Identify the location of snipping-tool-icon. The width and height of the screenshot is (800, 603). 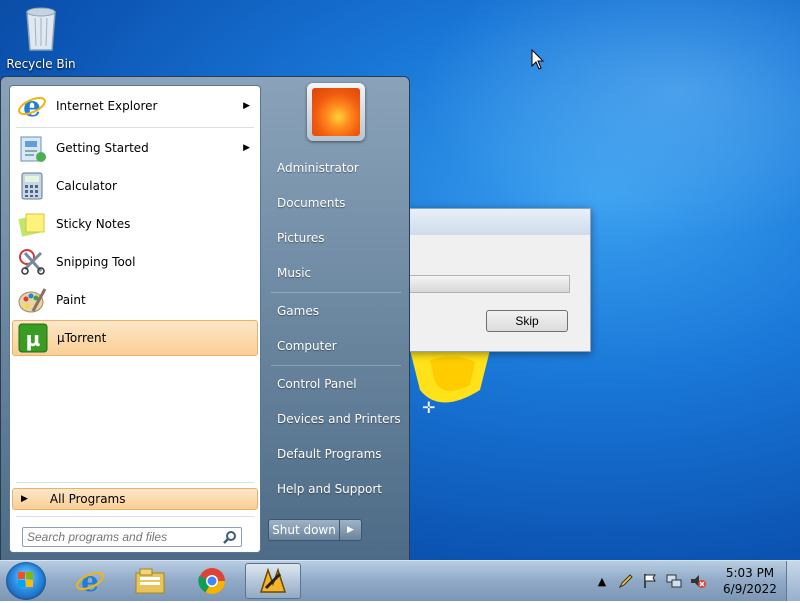
(32, 262).